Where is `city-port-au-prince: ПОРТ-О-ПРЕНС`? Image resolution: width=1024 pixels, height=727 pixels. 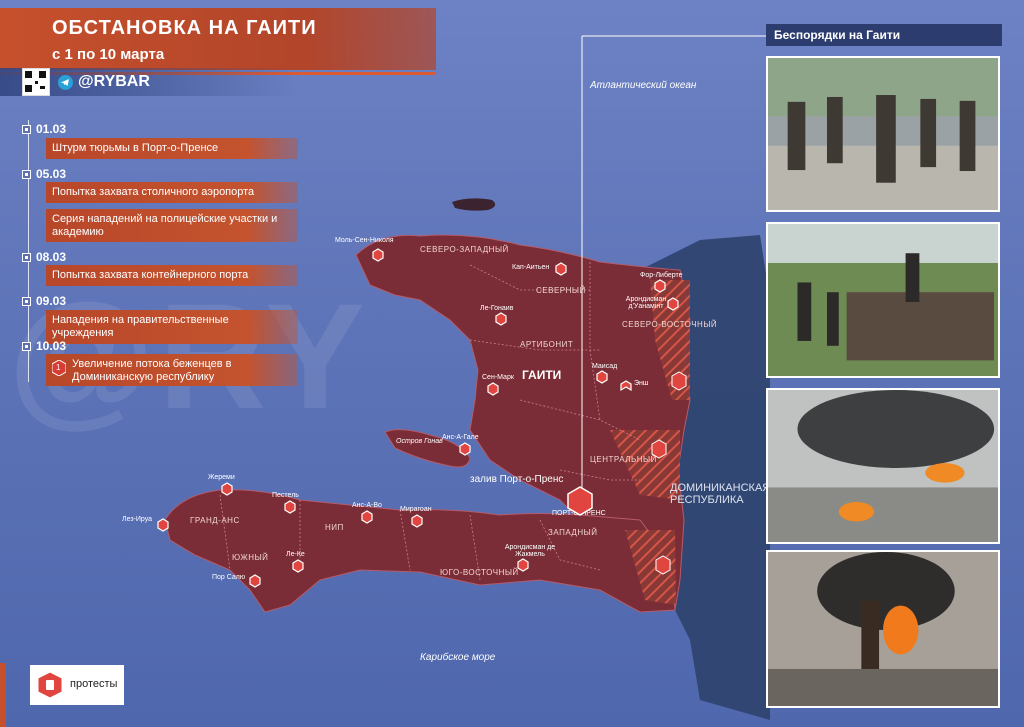 city-port-au-prince: ПОРТ-О-ПРЕНС is located at coordinates (579, 513).